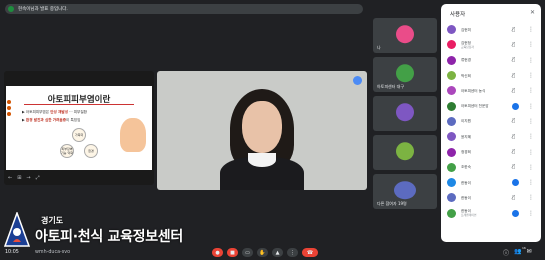 This screenshot has height=260, width=545. I want to click on more-icon: ⋮, so click(292, 252).